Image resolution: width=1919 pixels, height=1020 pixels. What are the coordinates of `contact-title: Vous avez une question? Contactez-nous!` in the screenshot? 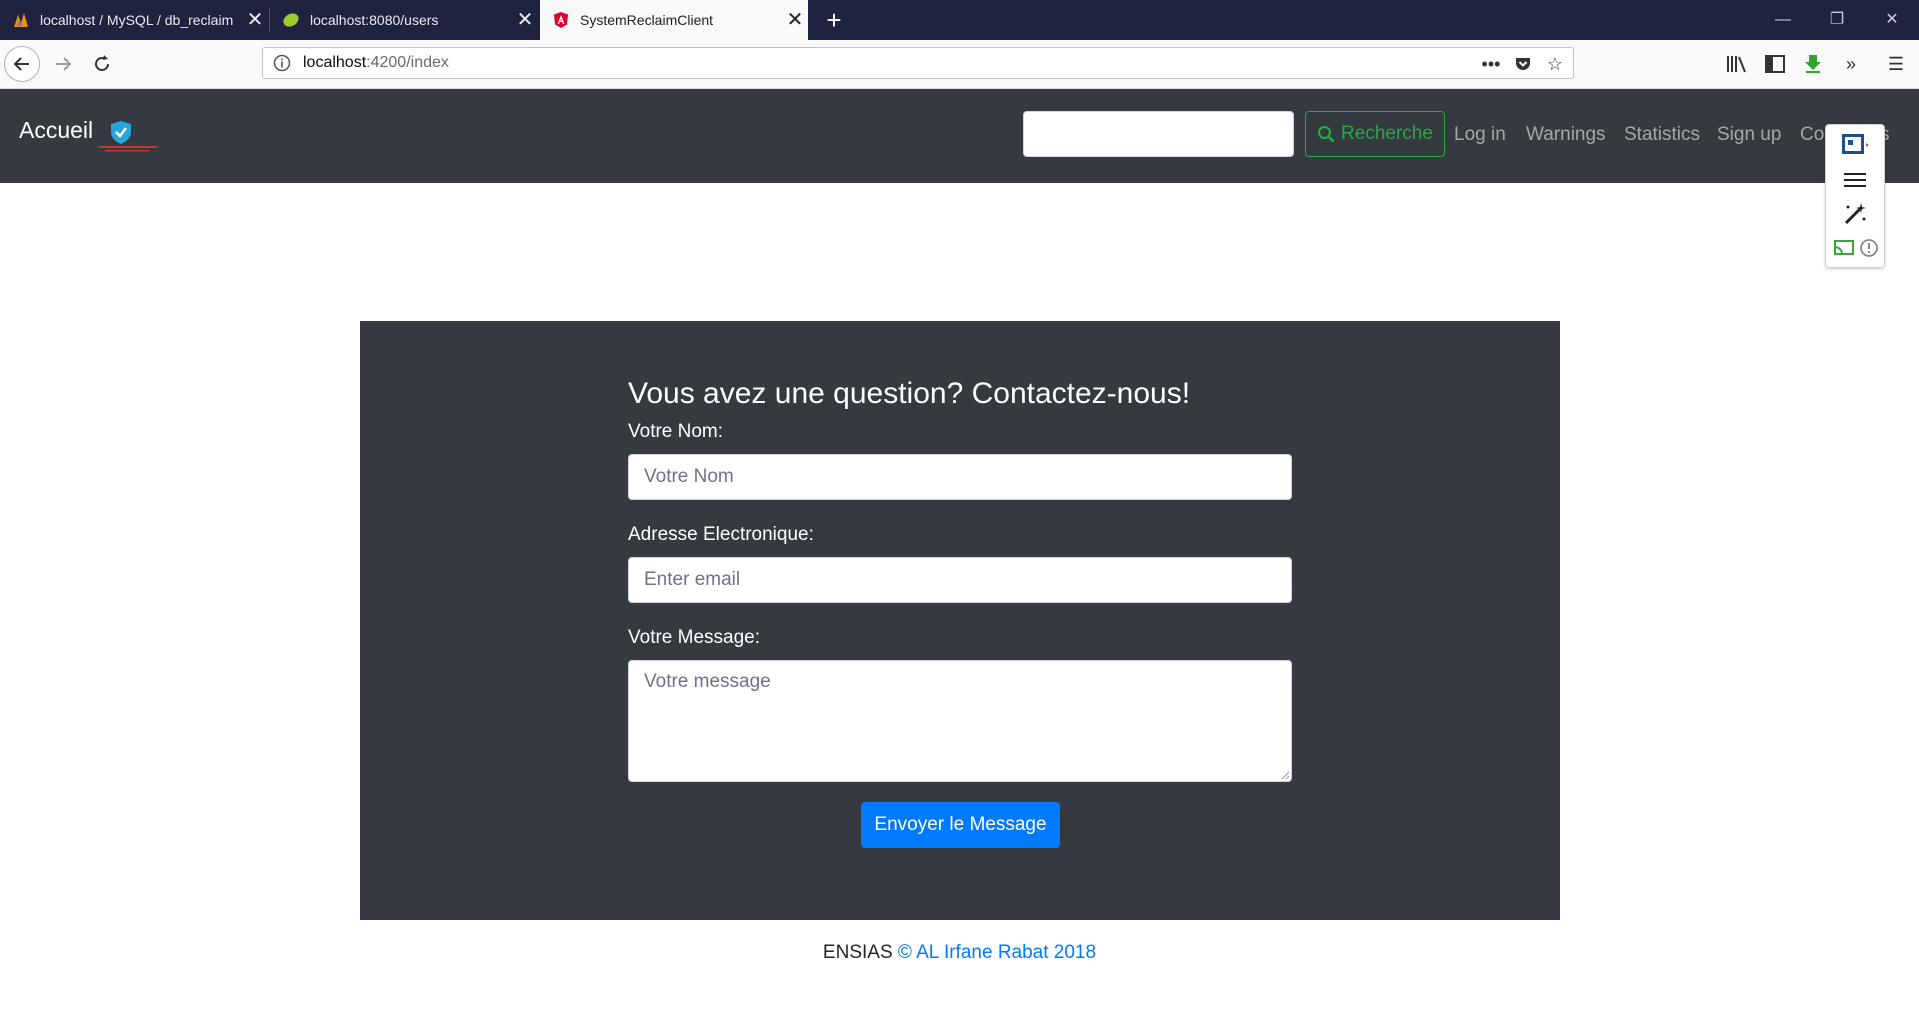 It's located at (909, 393).